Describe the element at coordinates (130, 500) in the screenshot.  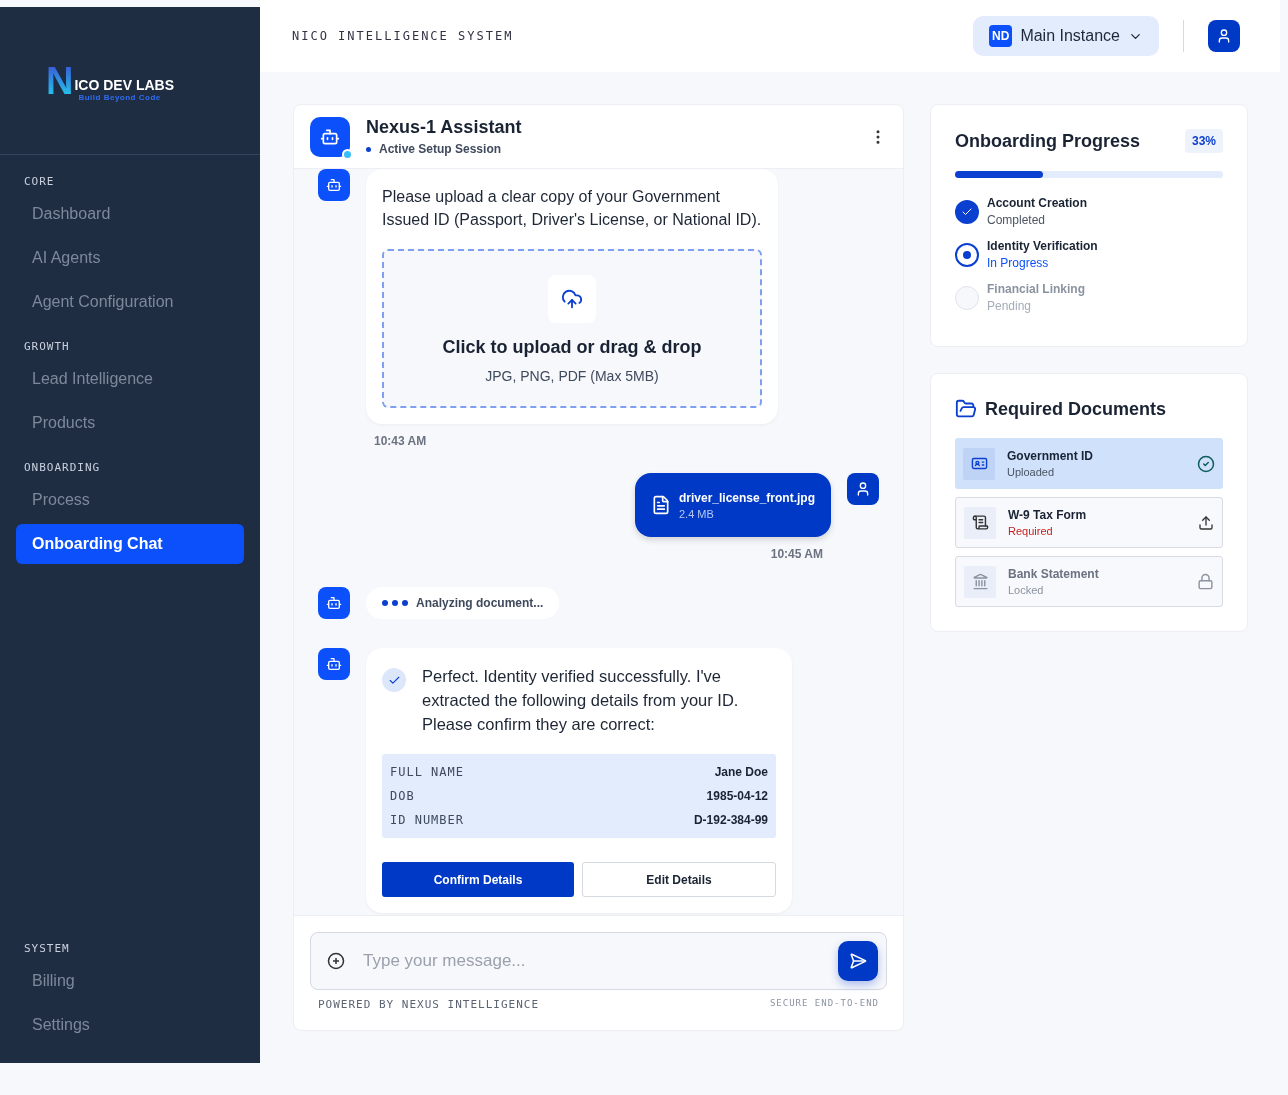
I see `nav-item: Process` at that location.